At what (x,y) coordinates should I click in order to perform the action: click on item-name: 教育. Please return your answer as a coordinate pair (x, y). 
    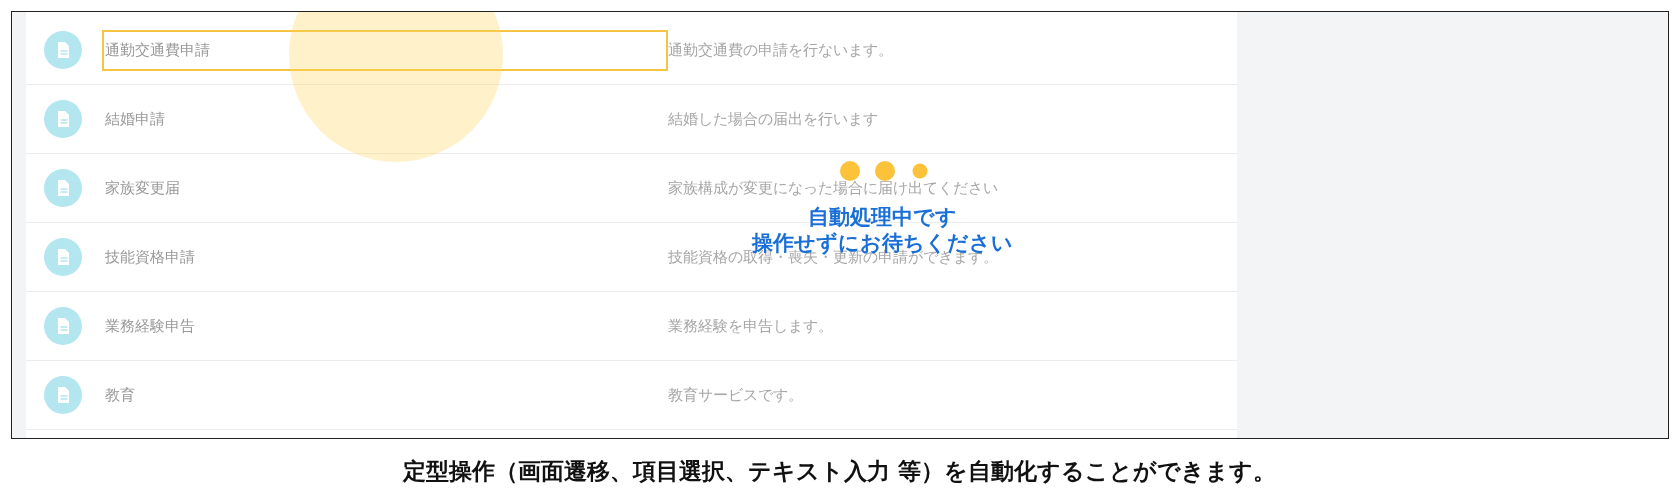
    Looking at the image, I should click on (385, 395).